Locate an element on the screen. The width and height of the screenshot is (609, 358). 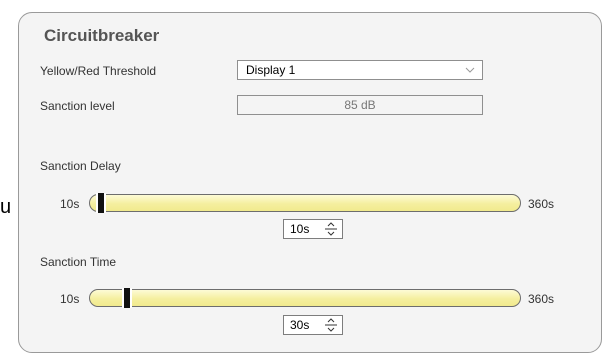
threshold-select: Display 1 is located at coordinates (360, 70).